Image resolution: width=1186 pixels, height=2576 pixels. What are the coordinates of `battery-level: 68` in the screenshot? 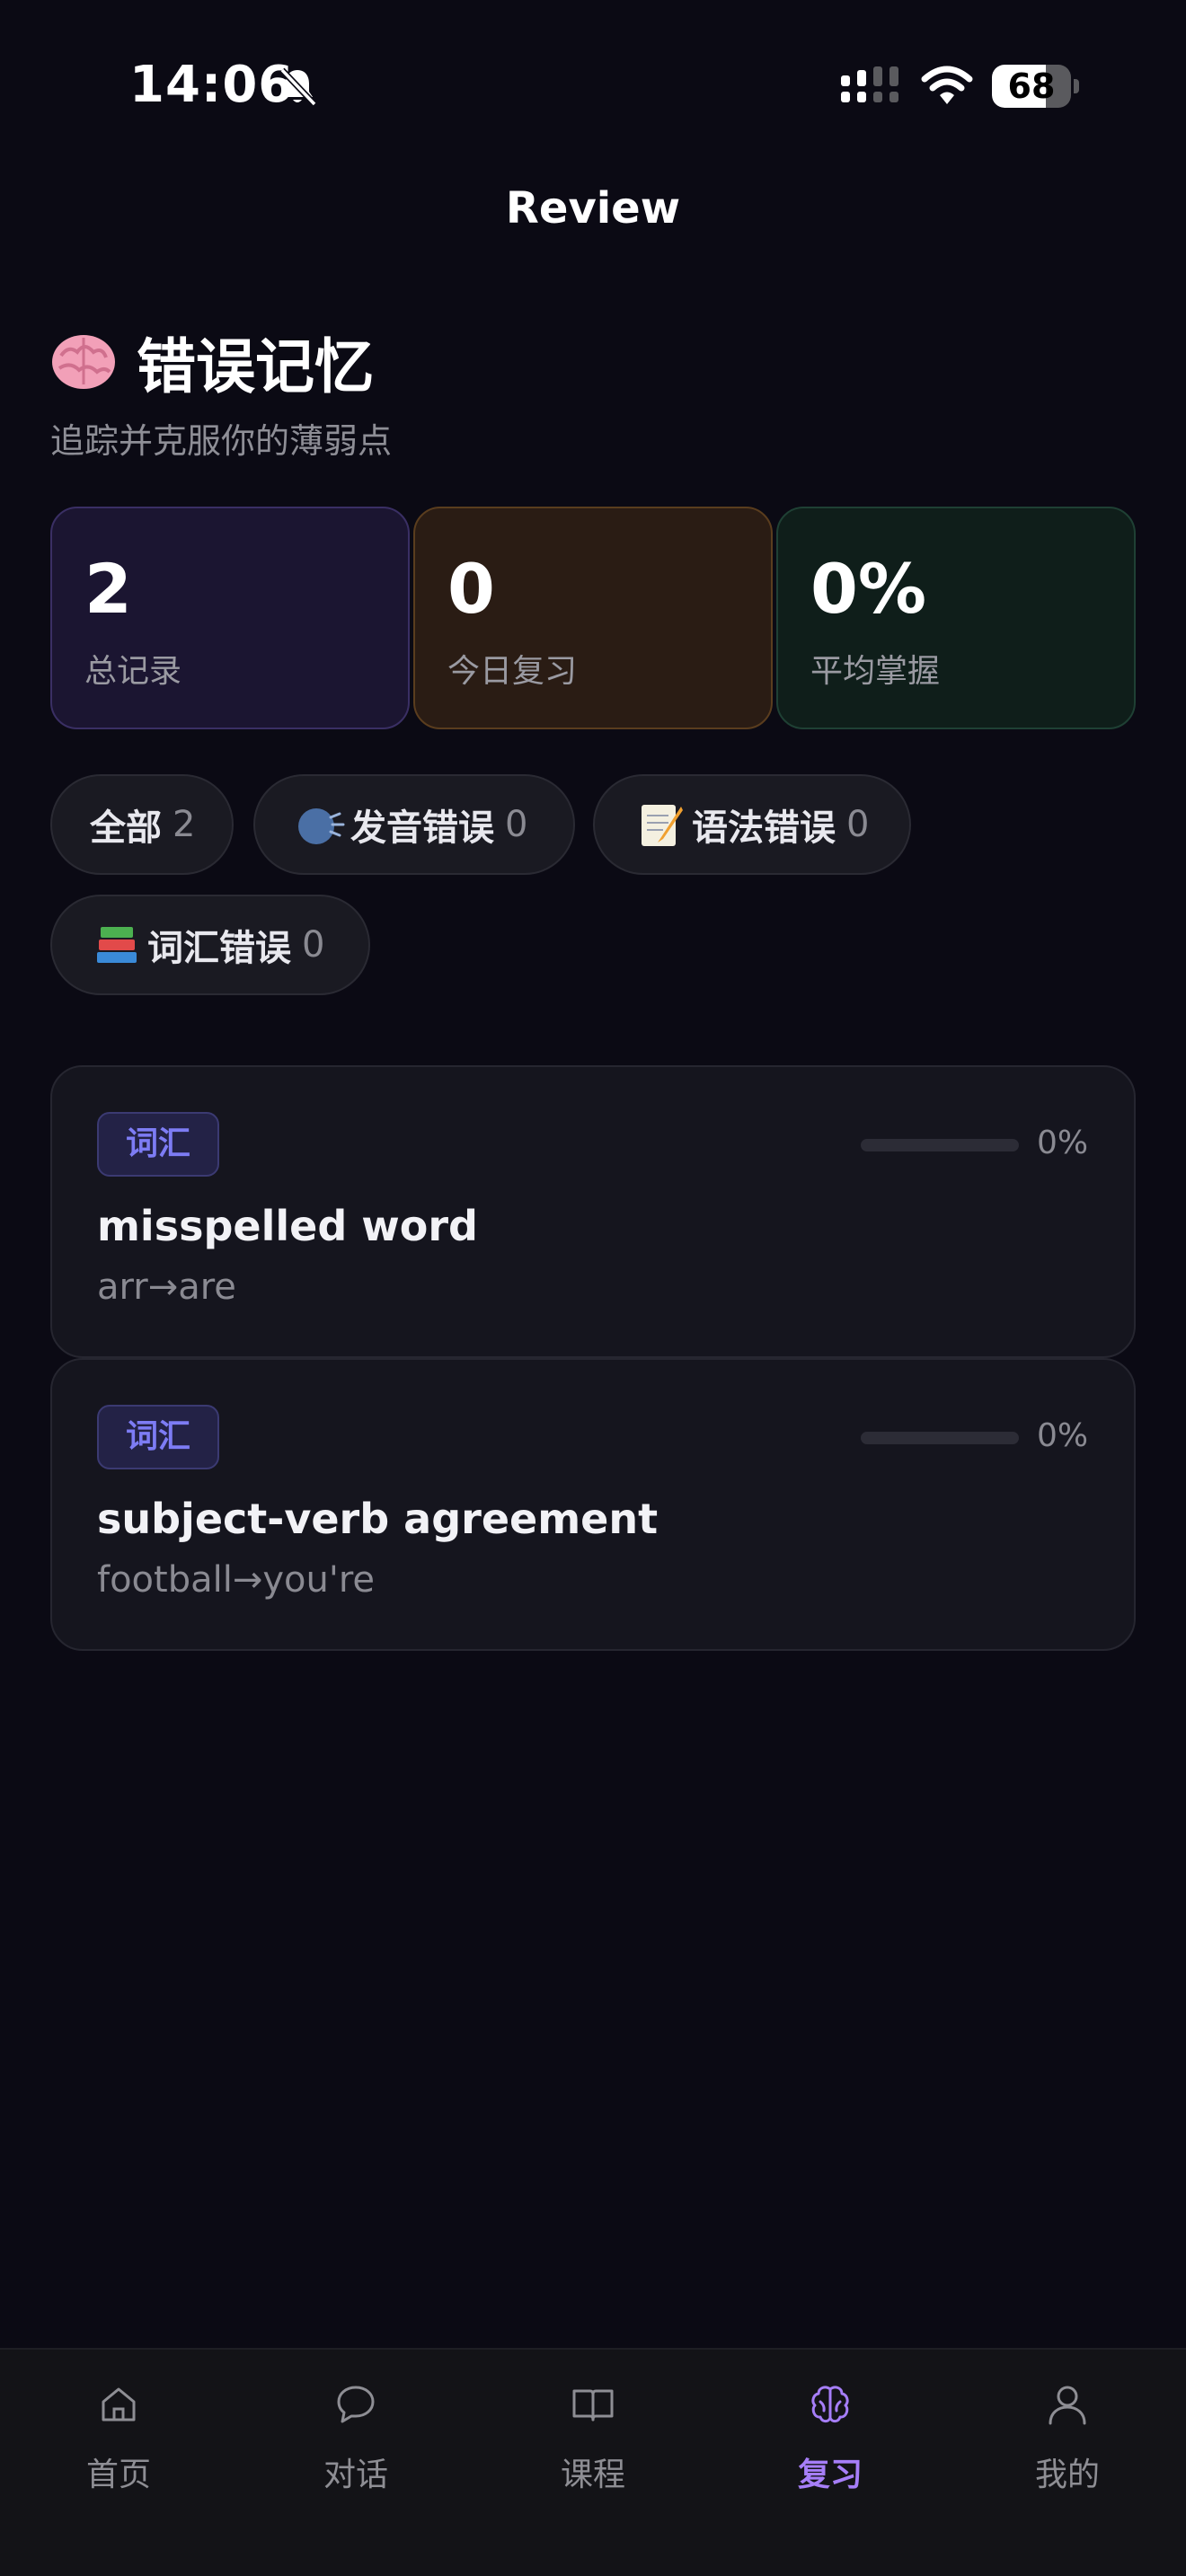 It's located at (1031, 86).